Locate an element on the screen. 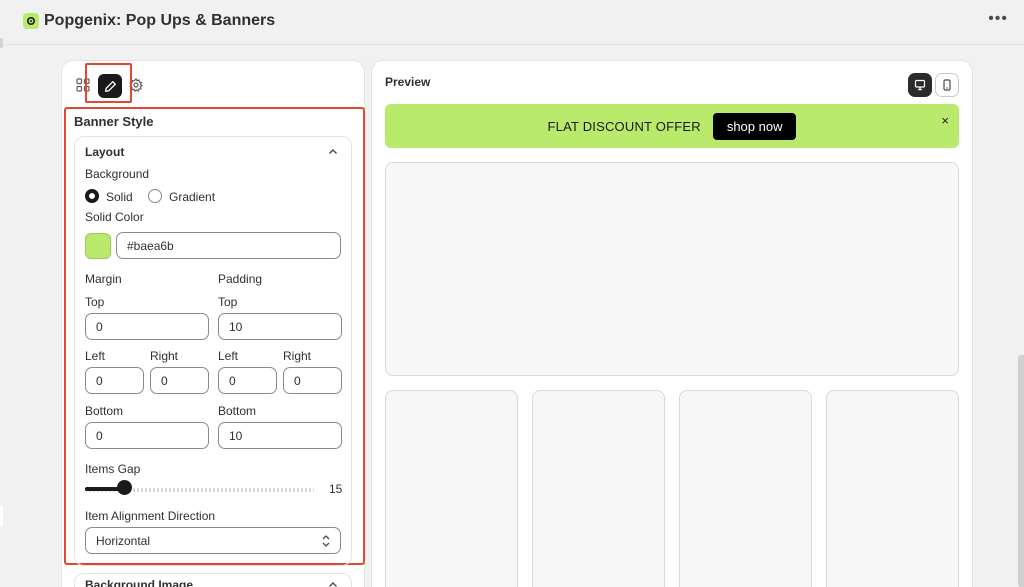 The width and height of the screenshot is (1024, 587). page-scrollbar is located at coordinates (1021, 471).